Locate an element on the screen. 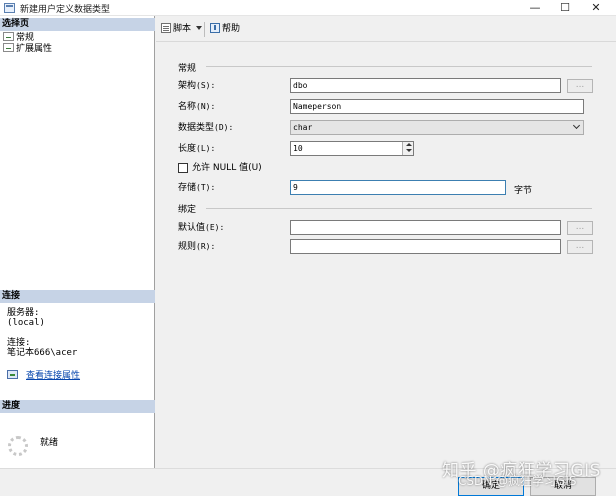 The height and width of the screenshot is (496, 616). script-label: 脚本 is located at coordinates (182, 29).